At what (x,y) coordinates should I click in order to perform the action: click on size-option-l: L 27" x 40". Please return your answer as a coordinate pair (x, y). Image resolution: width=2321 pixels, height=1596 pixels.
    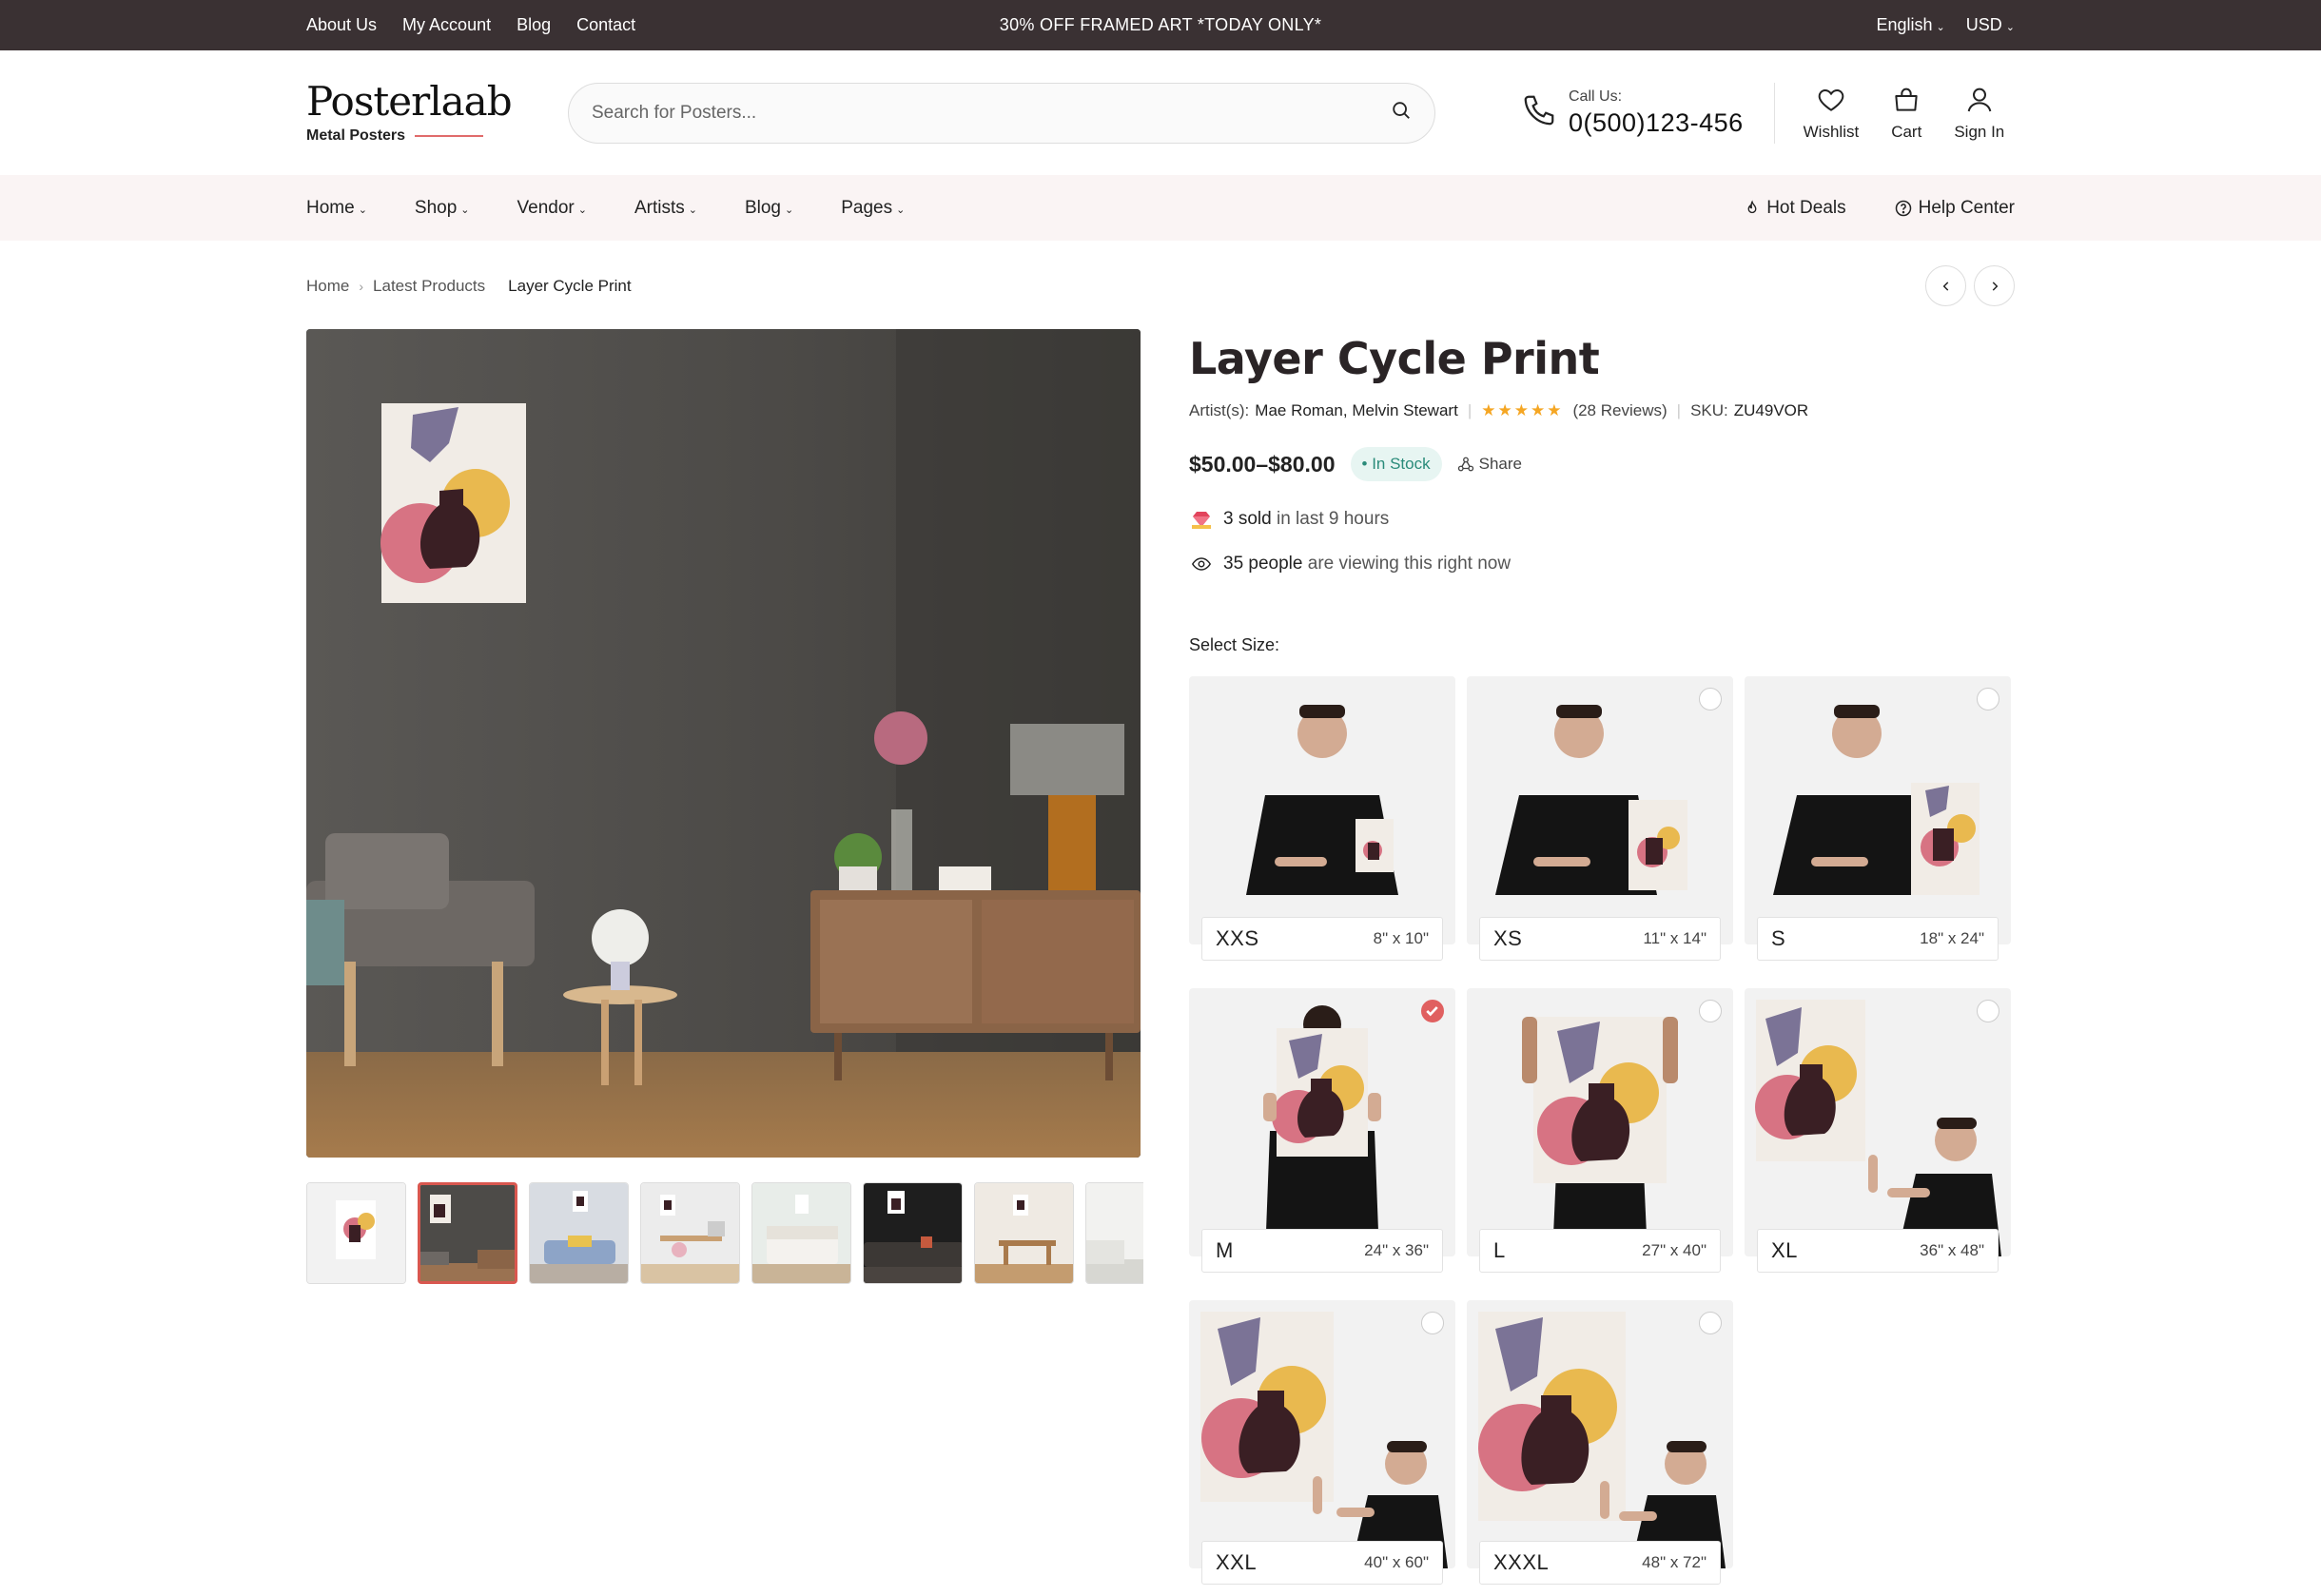
    Looking at the image, I should click on (1600, 1130).